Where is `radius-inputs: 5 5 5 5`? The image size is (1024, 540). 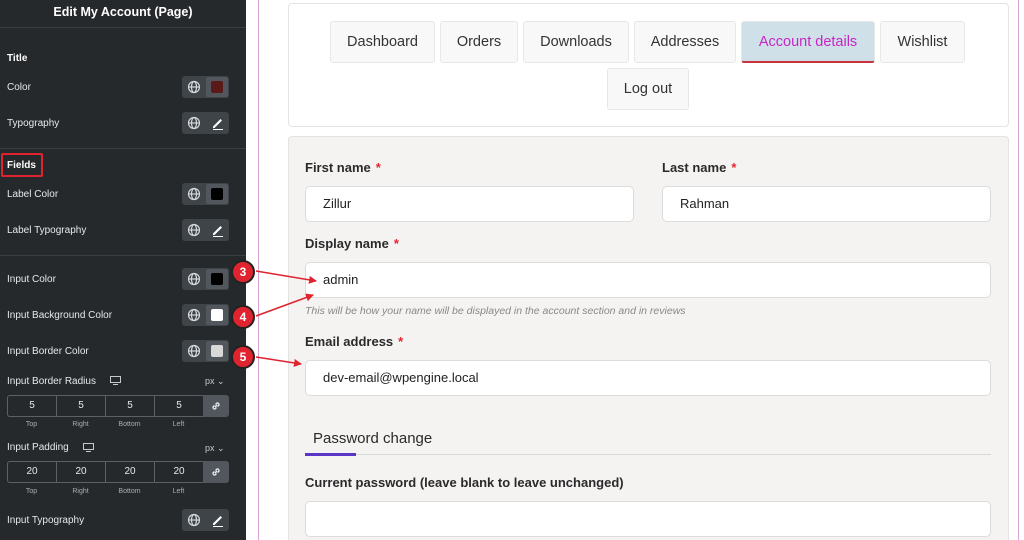 radius-inputs: 5 5 5 5 is located at coordinates (118, 406).